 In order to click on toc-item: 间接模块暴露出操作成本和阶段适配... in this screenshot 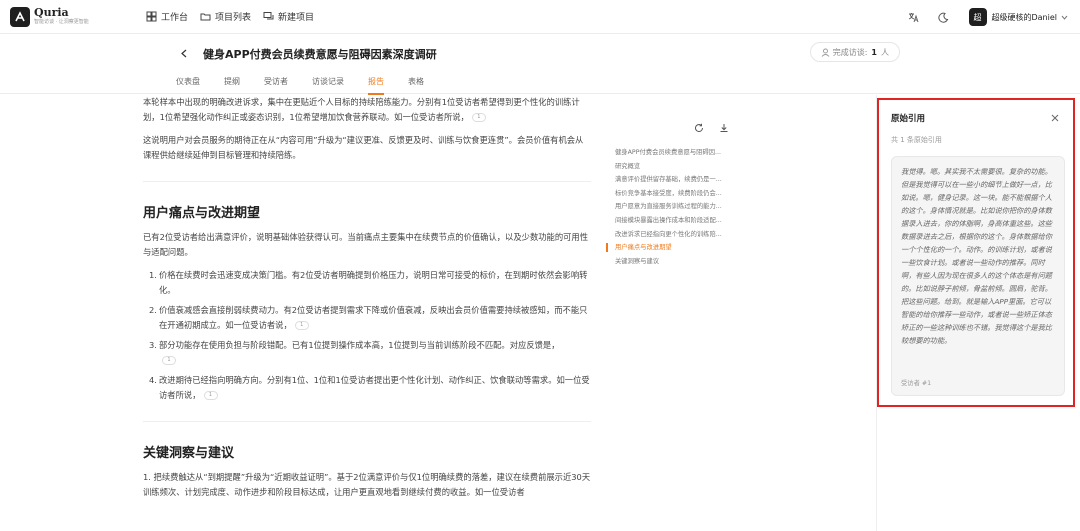, I will do `click(670, 220)`.